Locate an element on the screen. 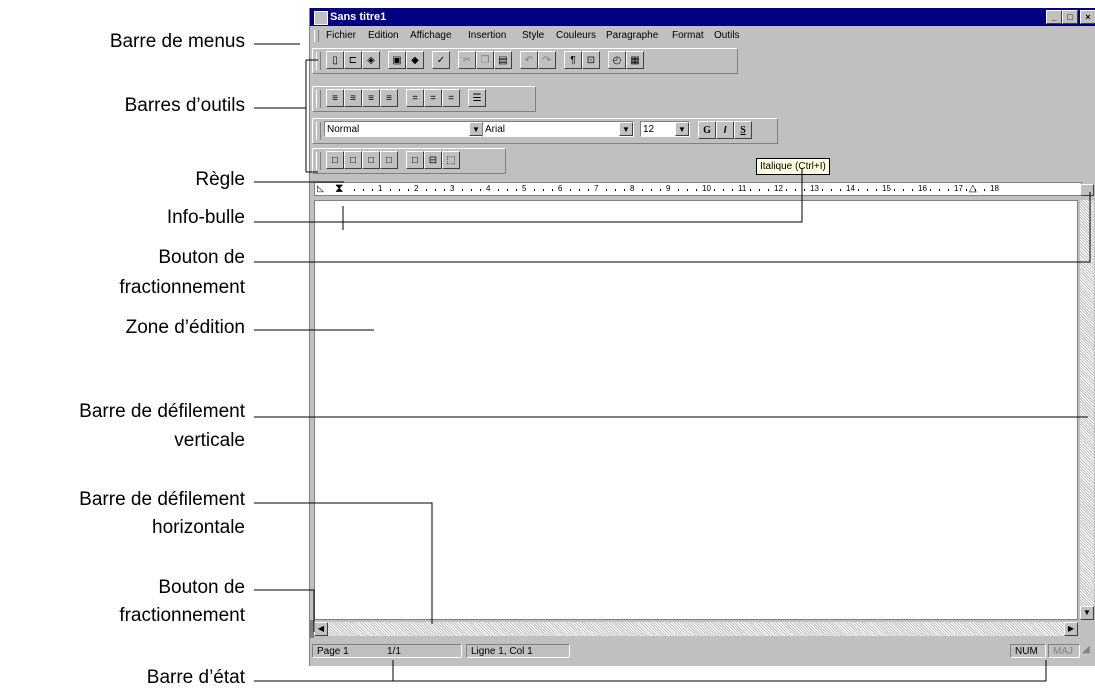 Image resolution: width=1095 pixels, height=690 pixels. leader-hscroll is located at coordinates (343, 563).